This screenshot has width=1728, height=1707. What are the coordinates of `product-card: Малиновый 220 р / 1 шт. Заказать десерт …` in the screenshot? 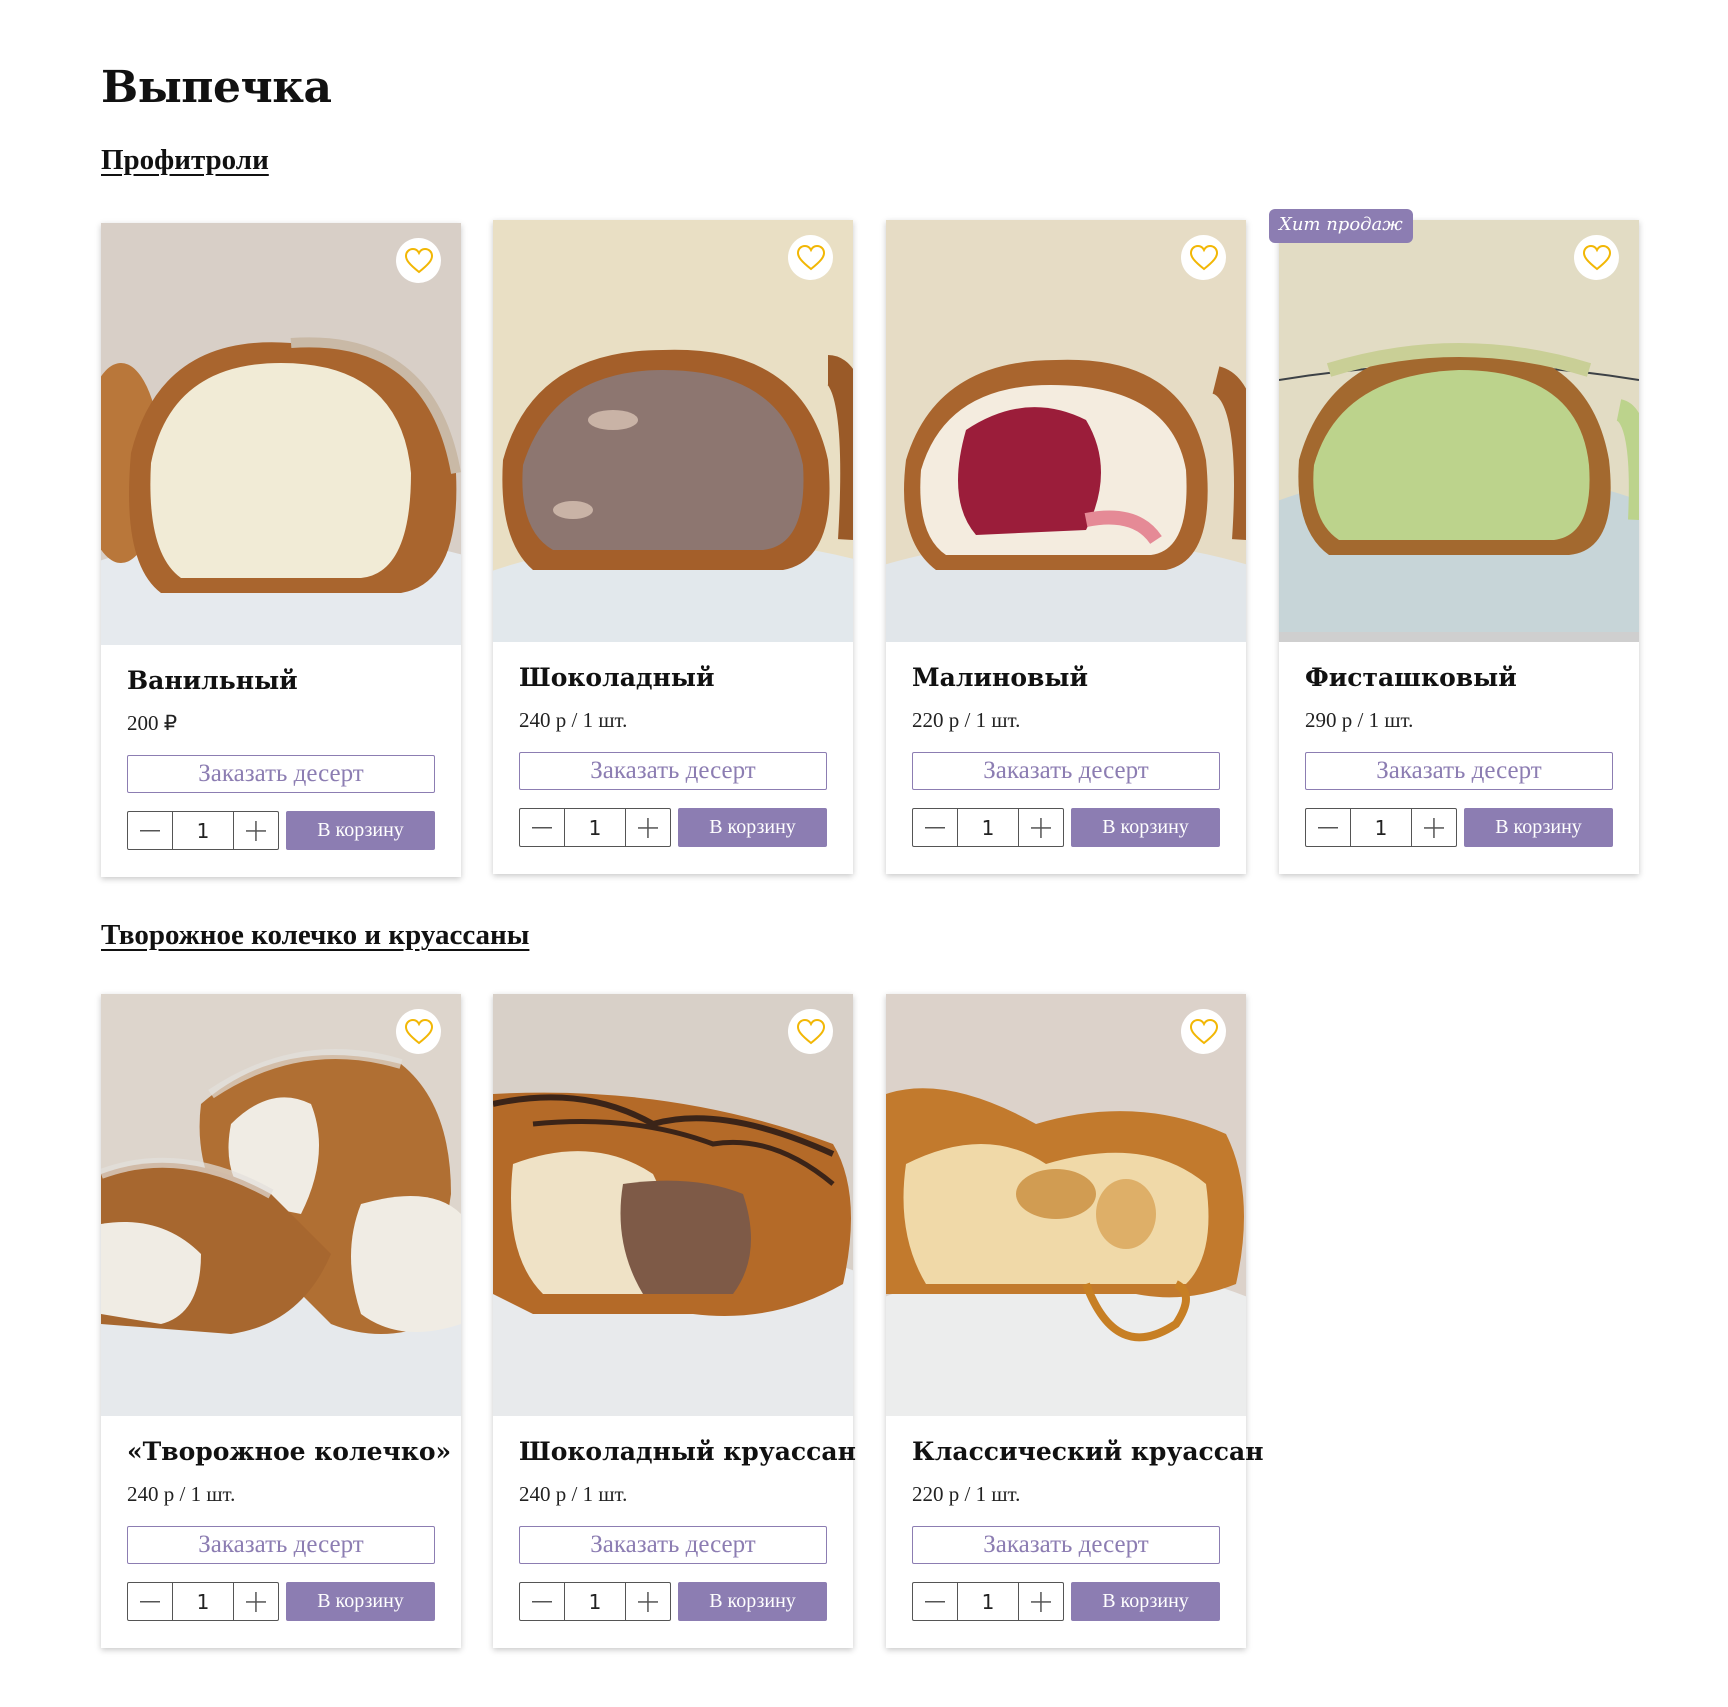 It's located at (1066, 547).